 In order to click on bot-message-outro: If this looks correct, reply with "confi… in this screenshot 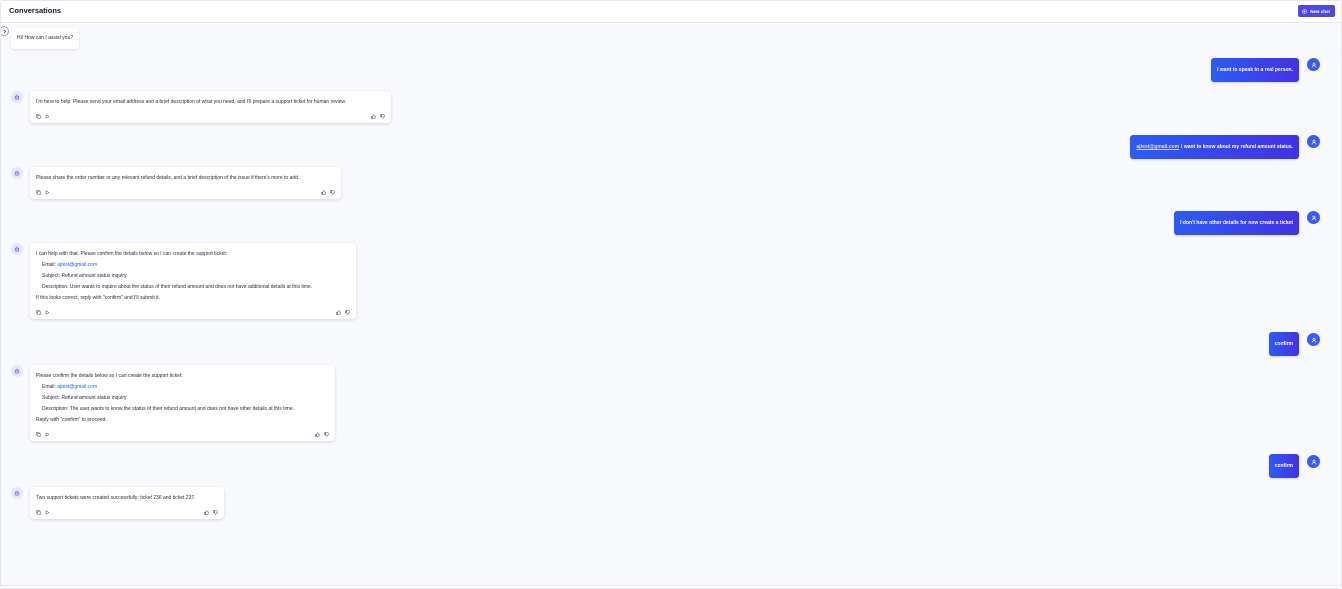, I will do `click(98, 298)`.